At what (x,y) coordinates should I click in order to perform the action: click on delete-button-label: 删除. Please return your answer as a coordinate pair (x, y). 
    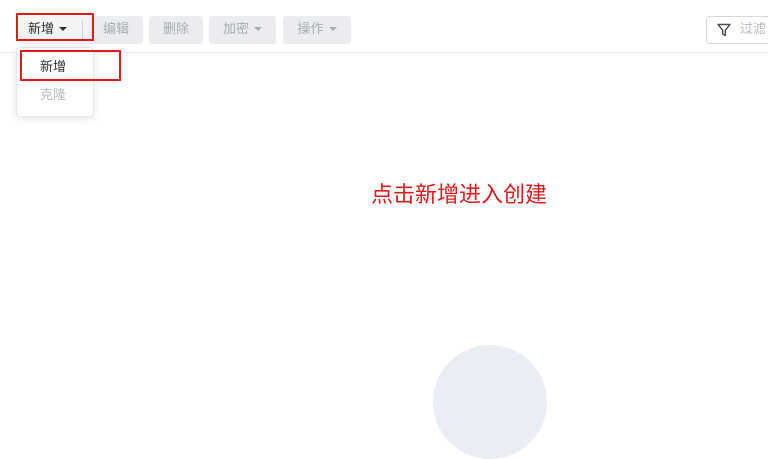
    Looking at the image, I should click on (175, 29).